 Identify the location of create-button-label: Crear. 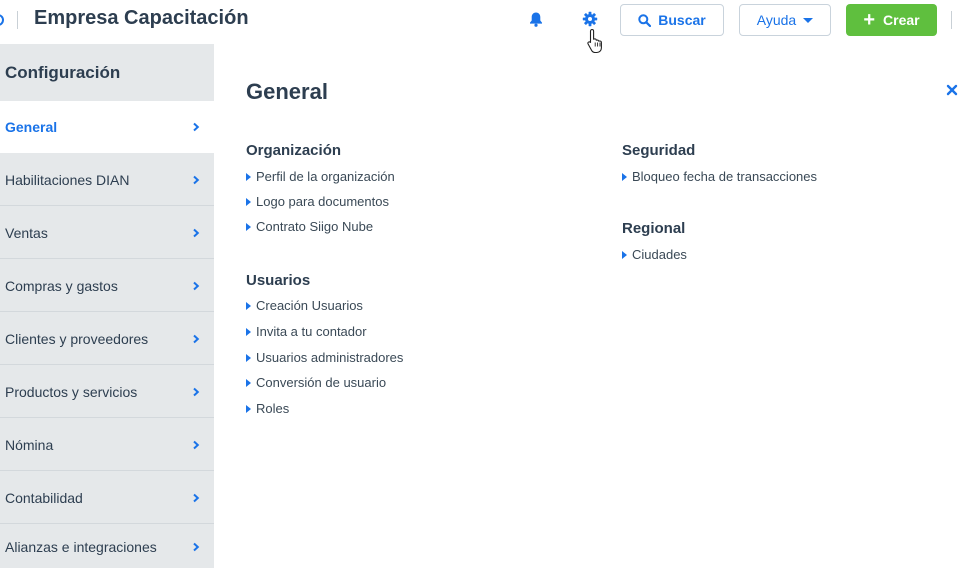
(901, 20).